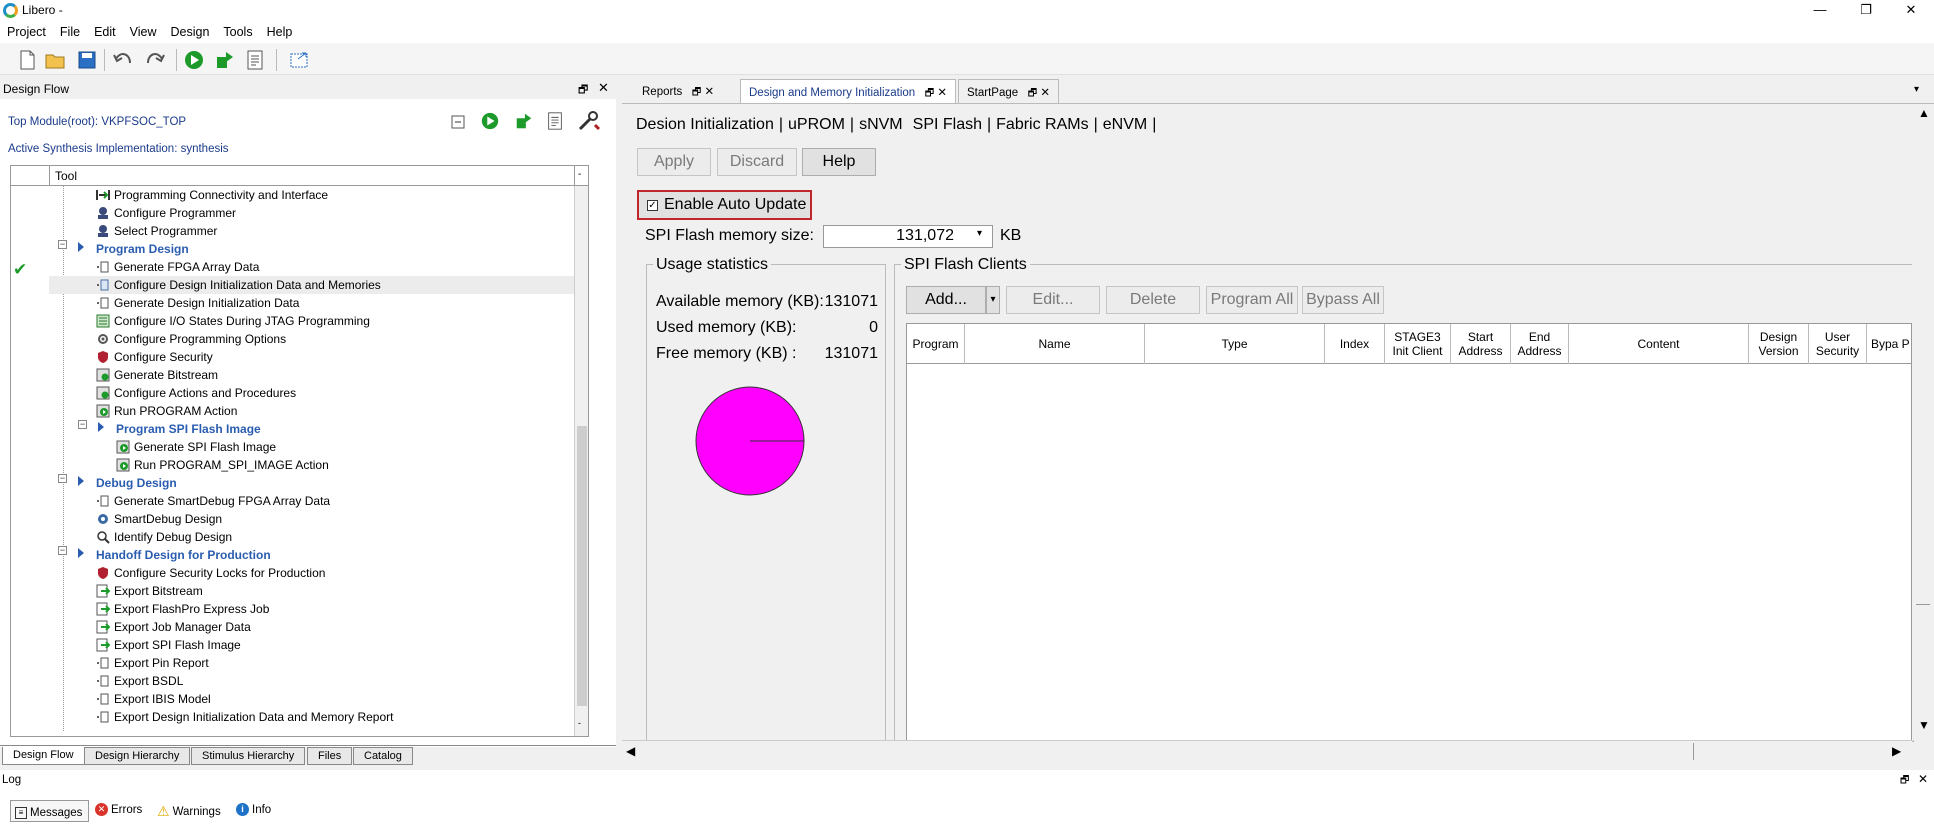 This screenshot has height=835, width=1934. Describe the element at coordinates (1924, 113) in the screenshot. I see `scroll-up-icon: ▲` at that location.